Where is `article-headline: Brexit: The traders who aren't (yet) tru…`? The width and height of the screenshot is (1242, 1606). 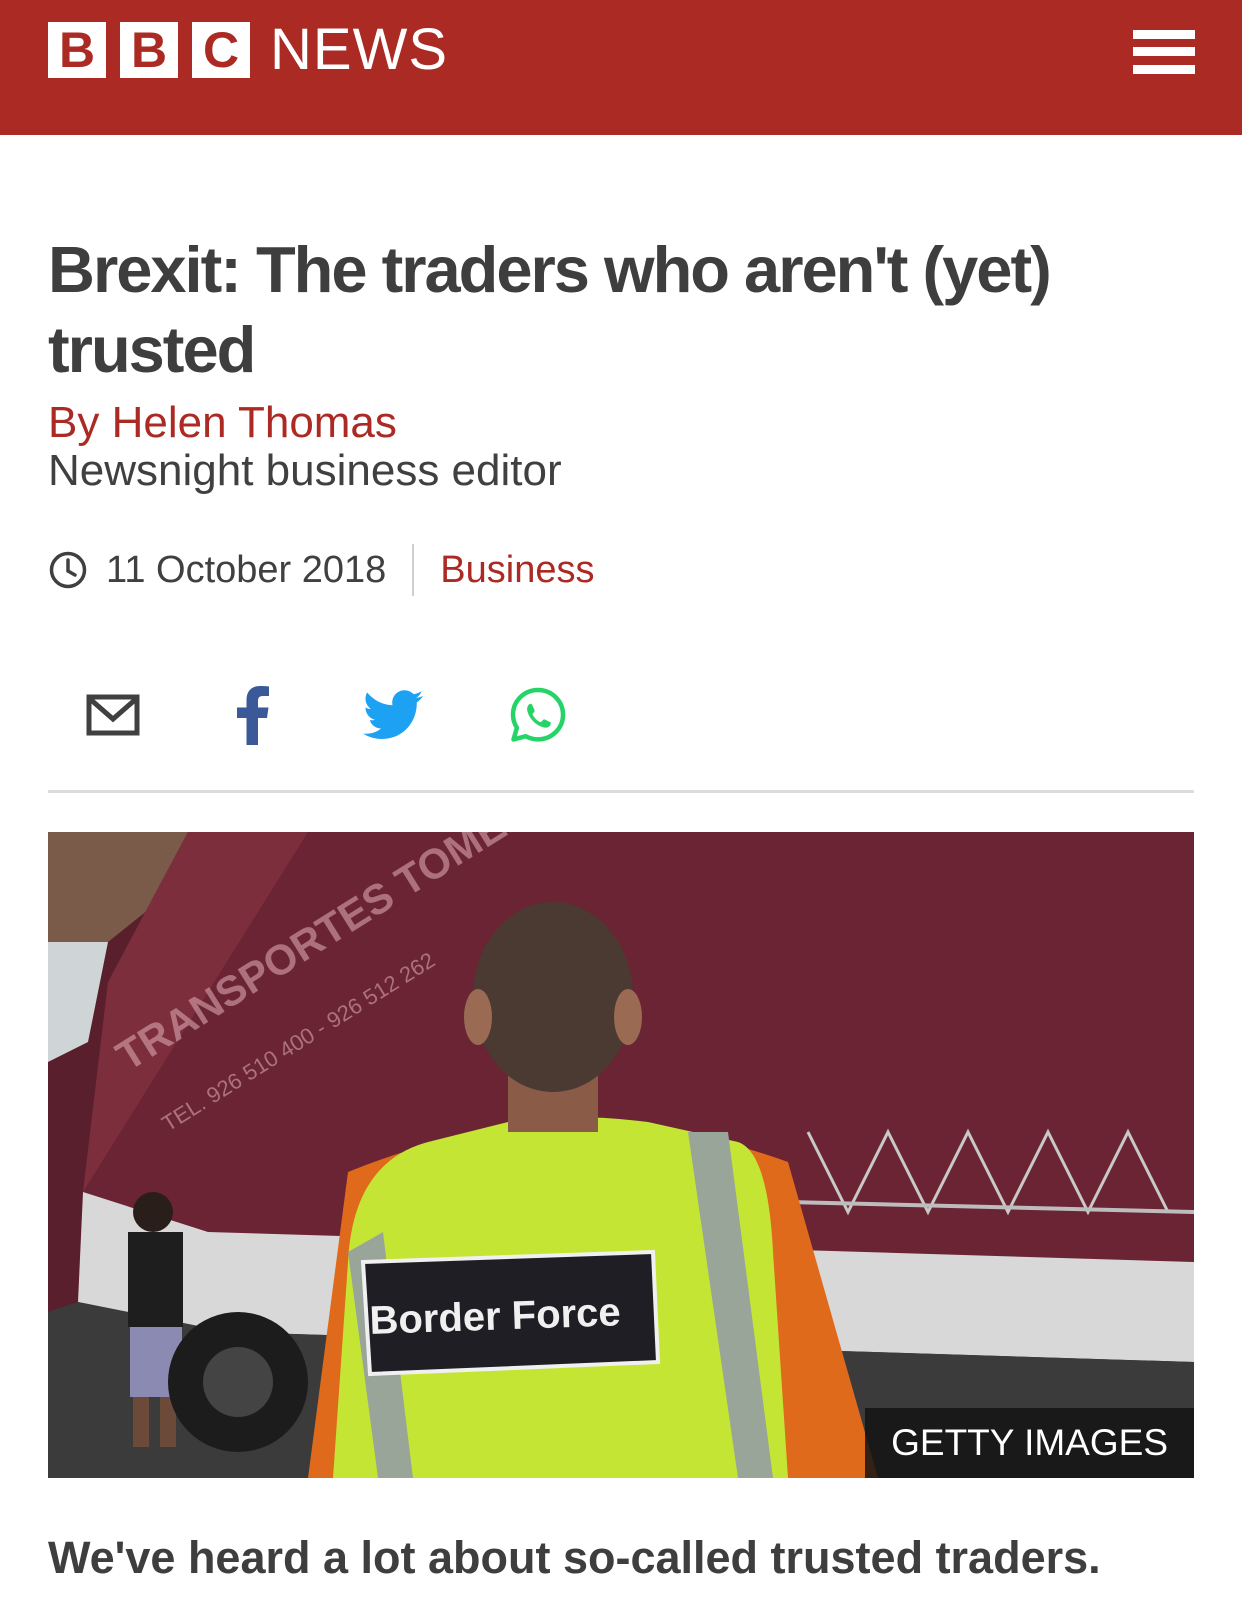 article-headline: Brexit: The traders who aren't (yet) tru… is located at coordinates (550, 309).